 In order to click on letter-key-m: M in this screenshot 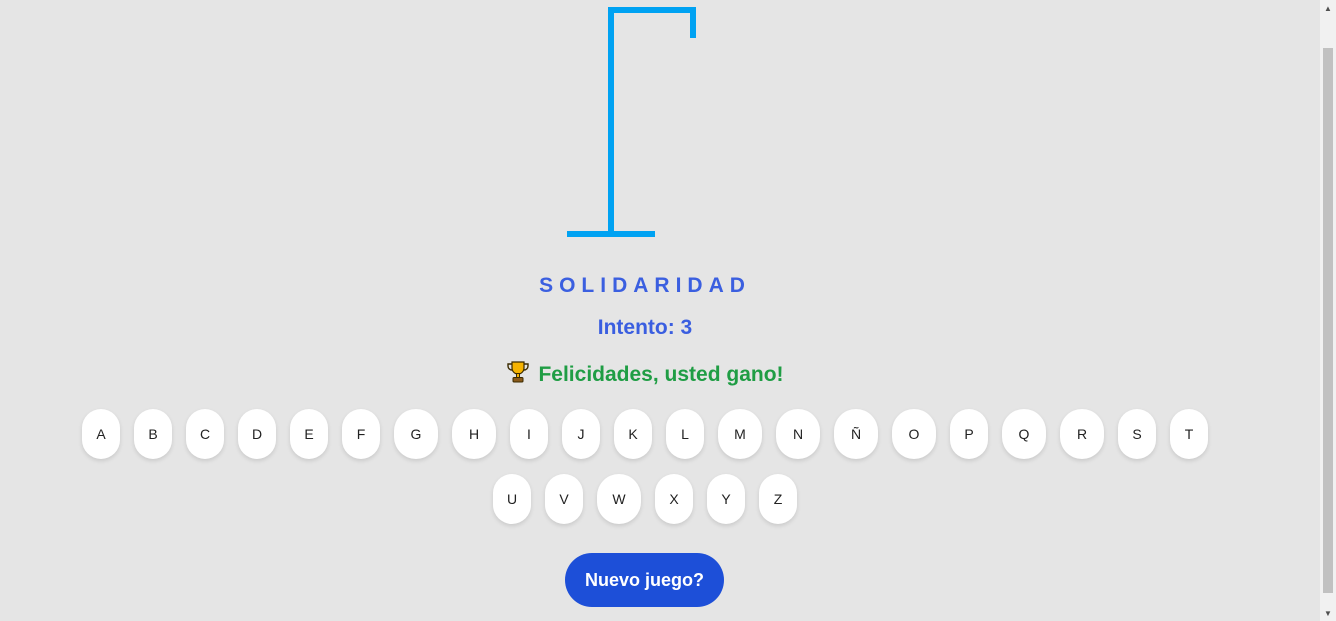, I will do `click(740, 434)`.